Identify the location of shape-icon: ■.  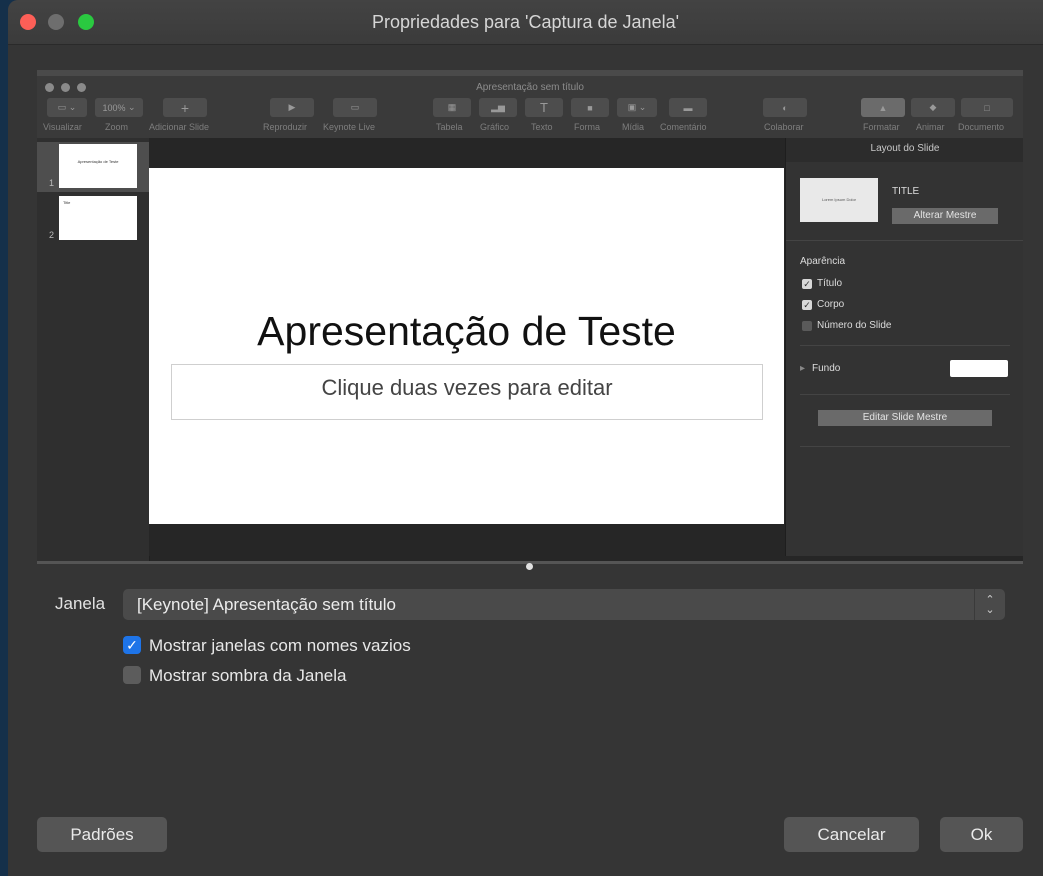
(590, 107).